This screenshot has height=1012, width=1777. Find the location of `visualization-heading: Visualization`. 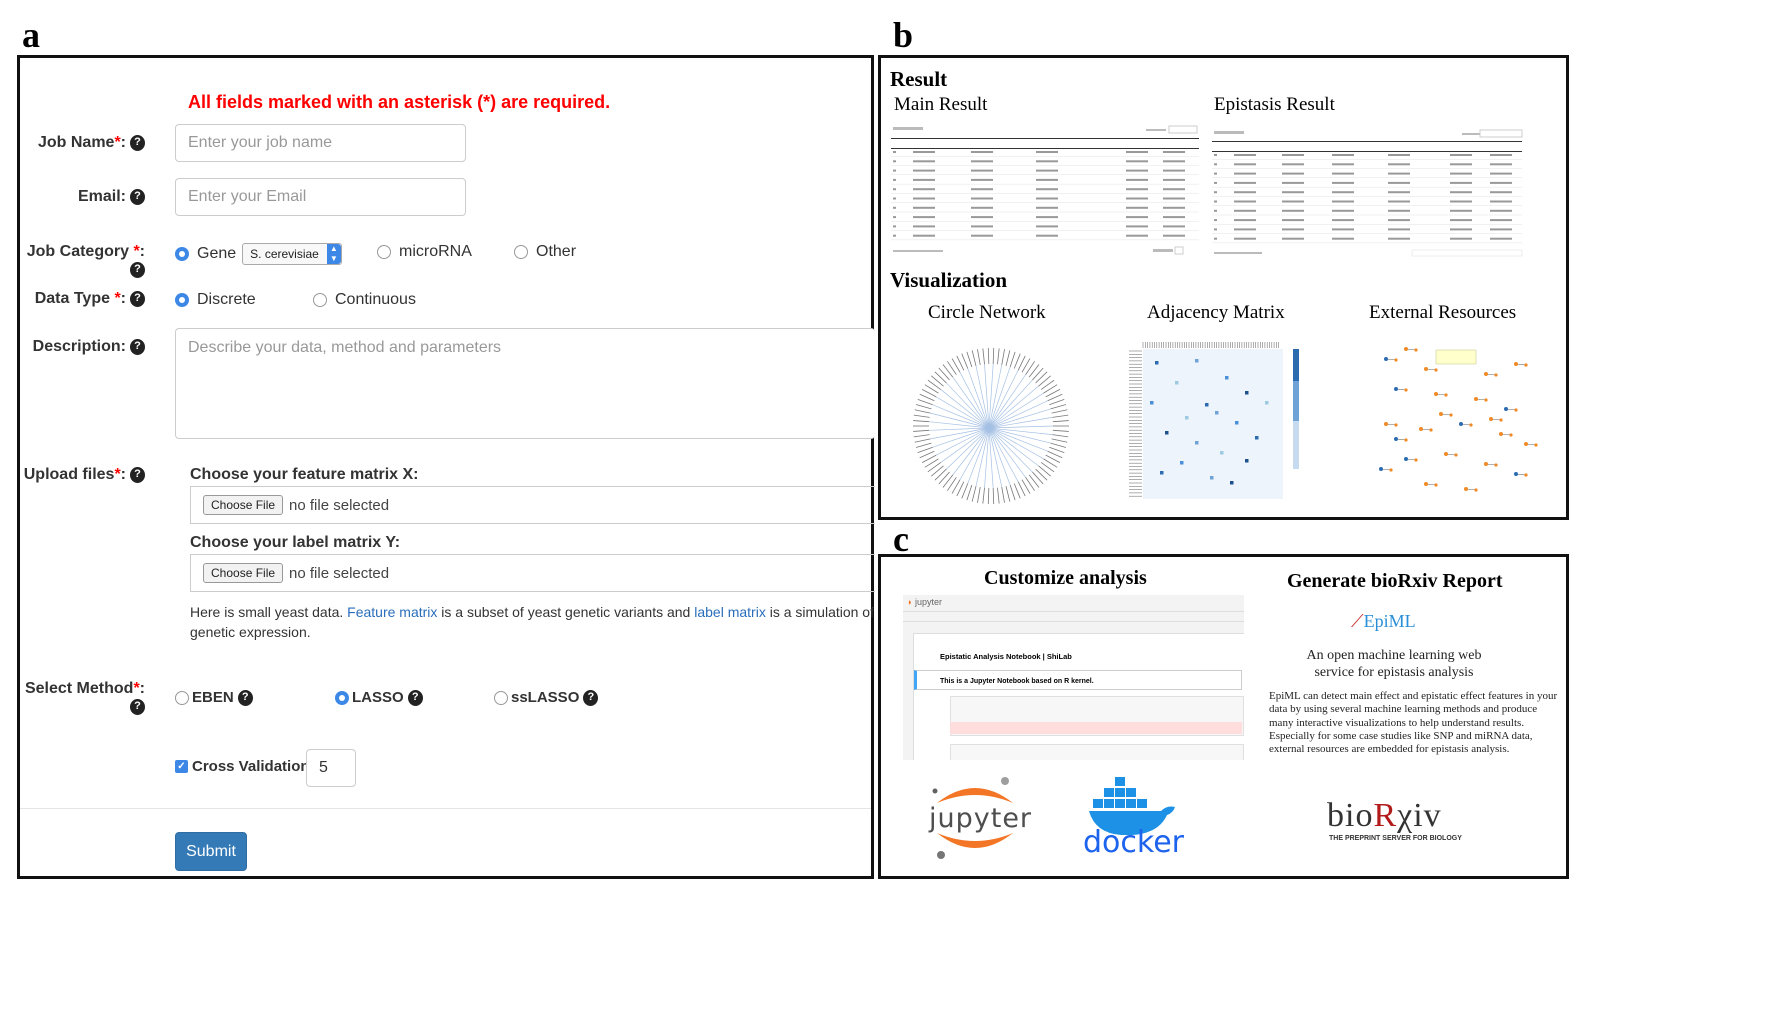

visualization-heading: Visualization is located at coordinates (949, 280).